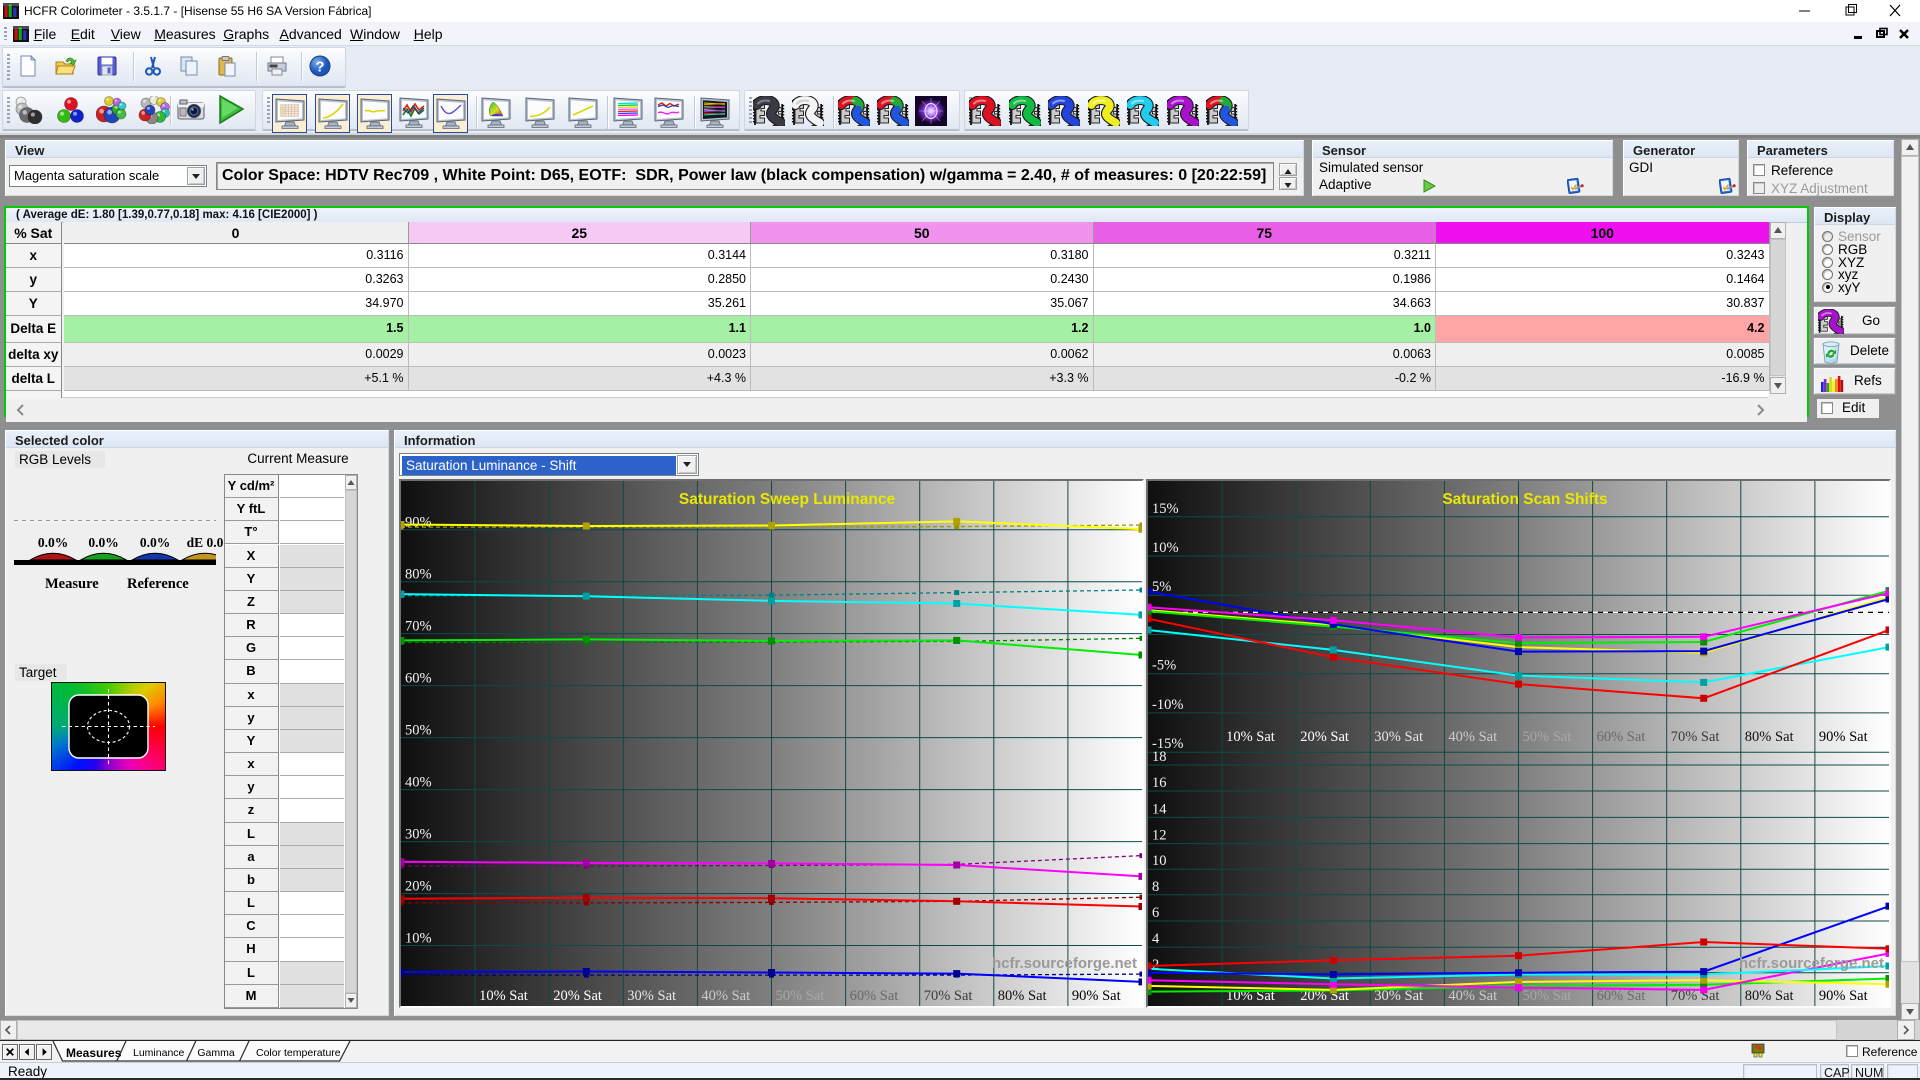 Image resolution: width=1920 pixels, height=1080 pixels. What do you see at coordinates (418, 783) in the screenshot?
I see `svg-text: 40%` at bounding box center [418, 783].